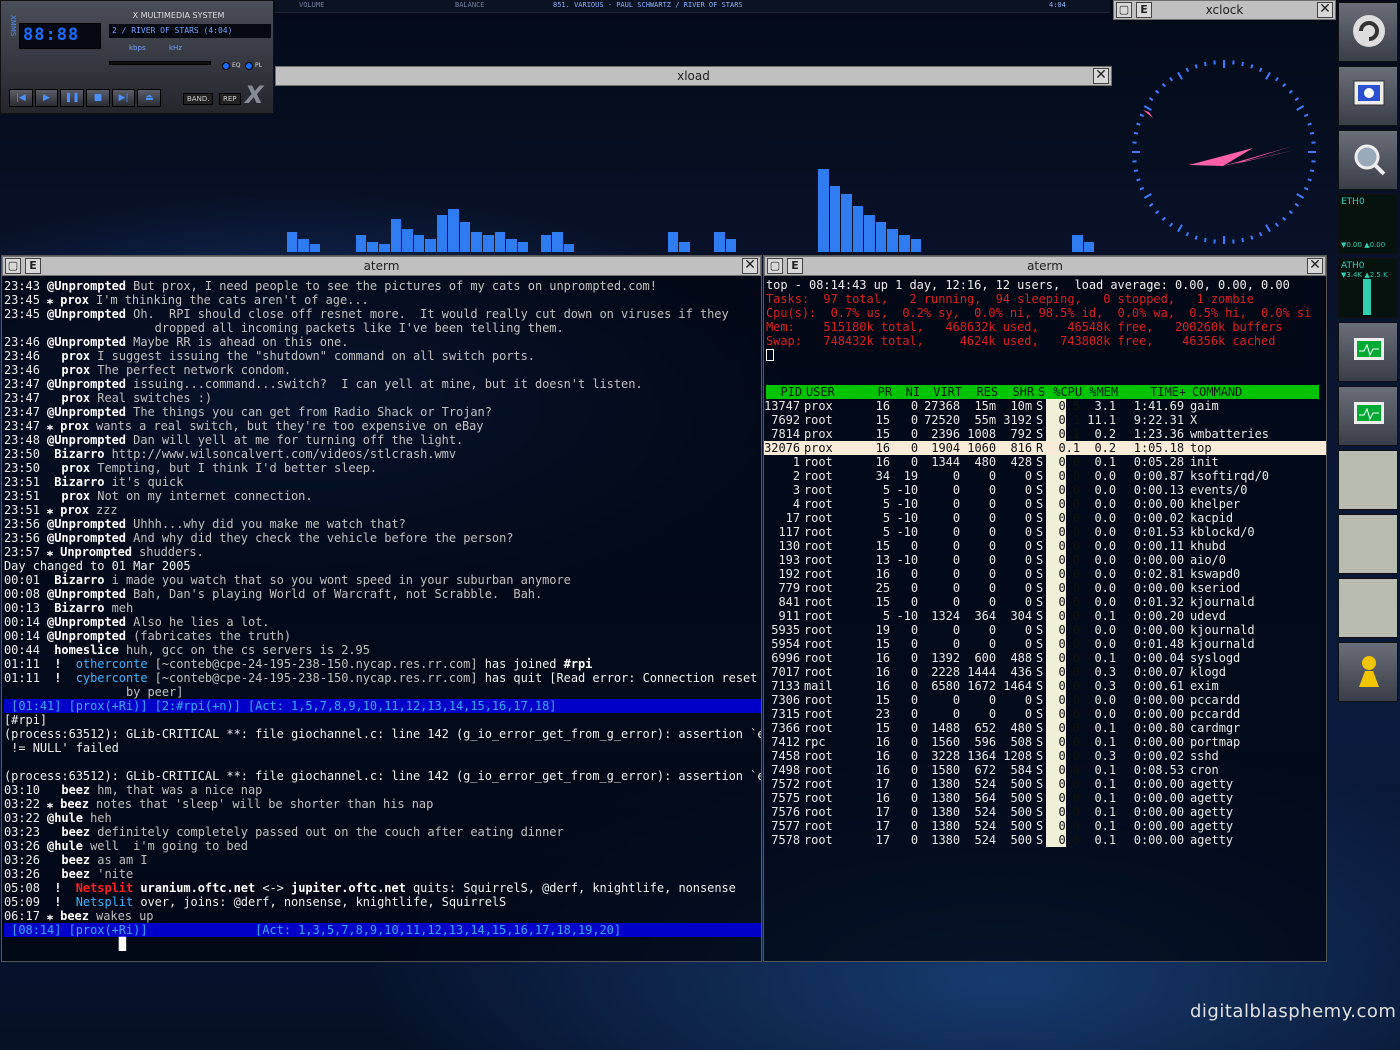  Describe the element at coordinates (1158, 434) in the screenshot. I see `cell: 1:23.36` at that location.